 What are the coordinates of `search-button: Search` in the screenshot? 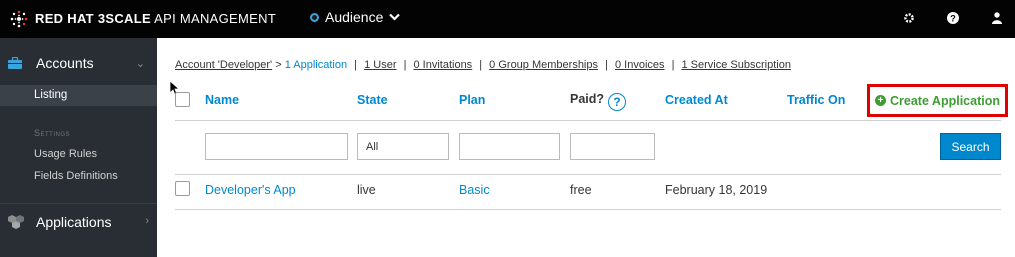 It's located at (970, 146).